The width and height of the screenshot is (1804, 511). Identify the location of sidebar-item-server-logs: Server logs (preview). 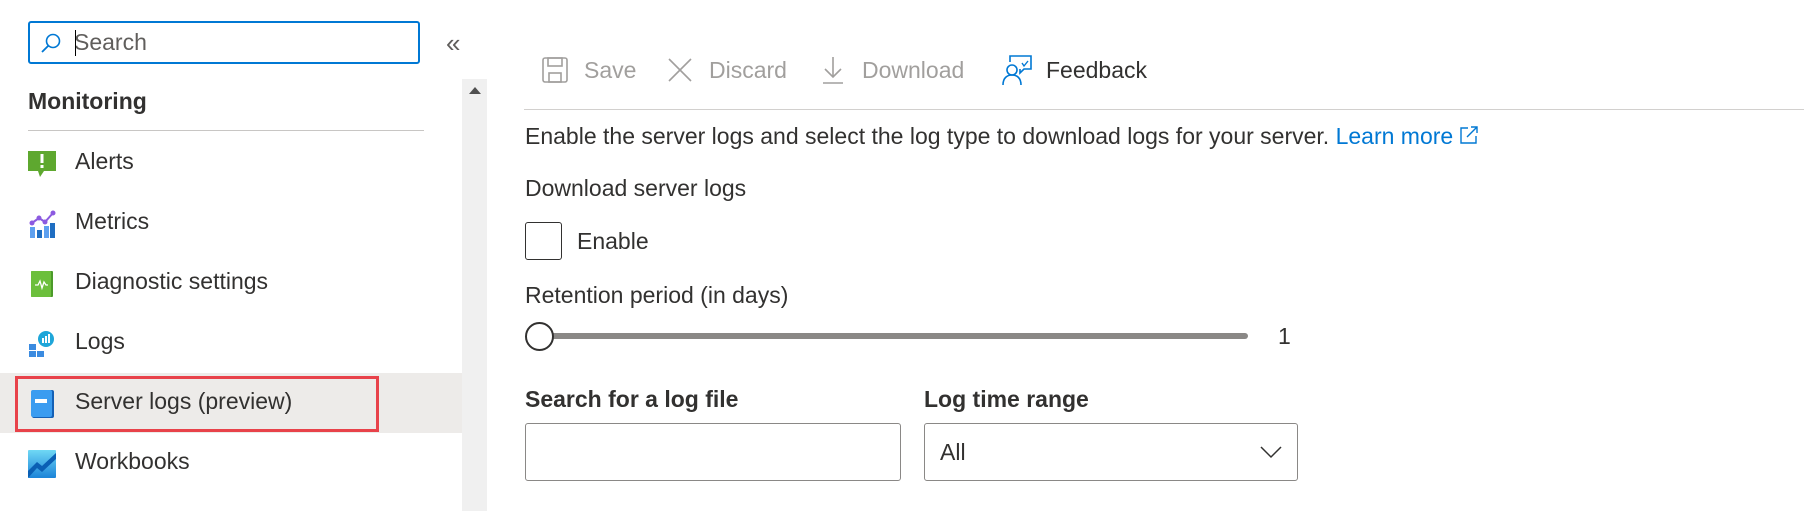
(231, 403).